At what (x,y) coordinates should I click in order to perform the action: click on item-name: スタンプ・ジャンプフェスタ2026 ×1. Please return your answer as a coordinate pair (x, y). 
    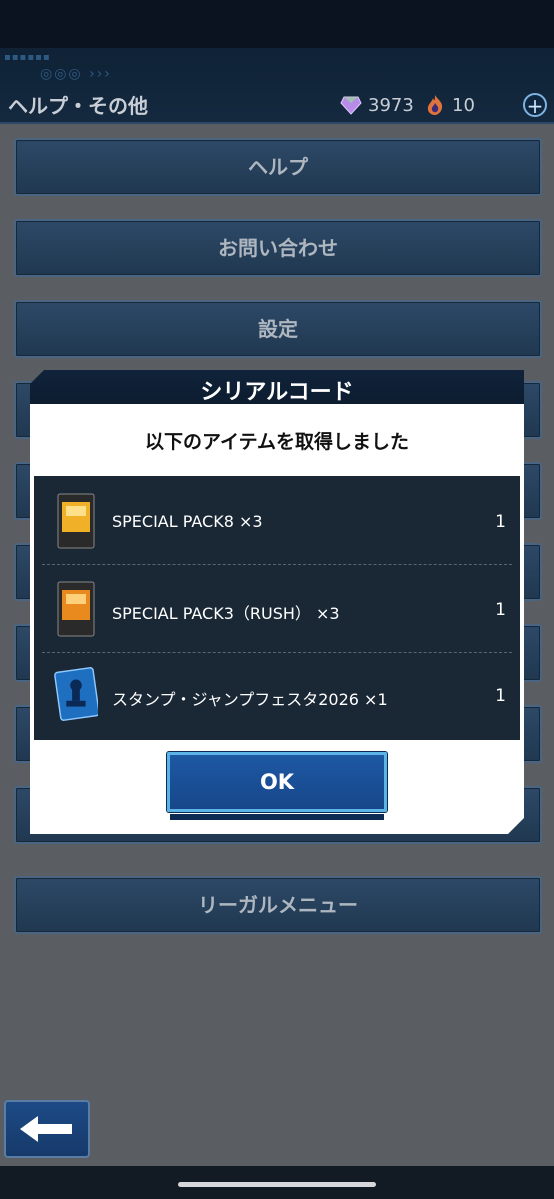
    Looking at the image, I should click on (250, 699).